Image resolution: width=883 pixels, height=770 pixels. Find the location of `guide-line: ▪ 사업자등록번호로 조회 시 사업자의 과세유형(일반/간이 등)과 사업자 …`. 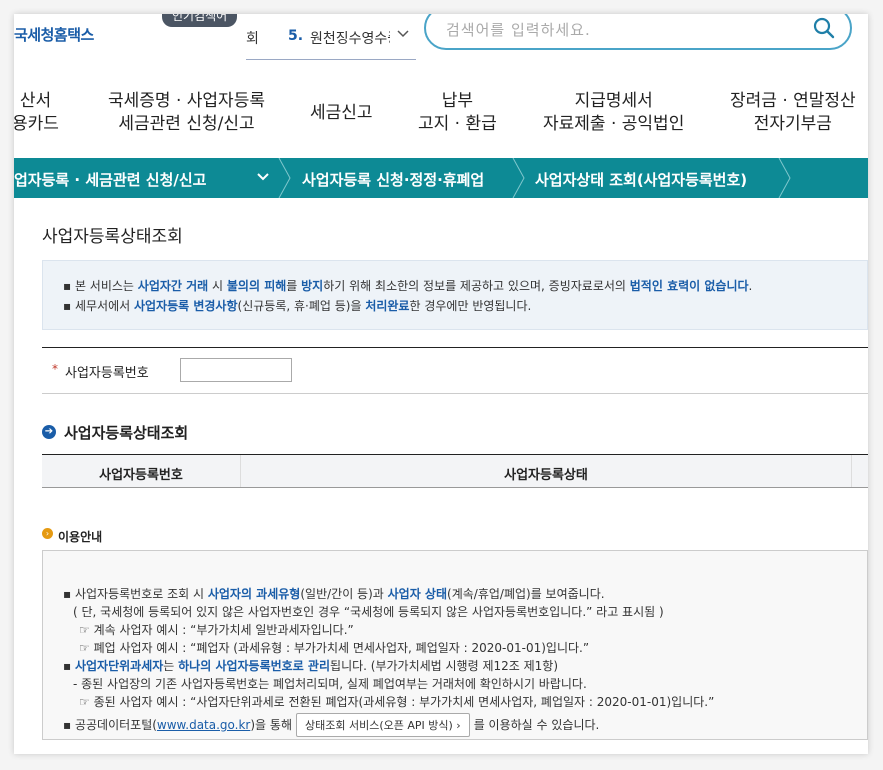

guide-line: ▪ 사업자등록번호로 조회 시 사업자의 과세유형(일반/간이 등)과 사업자 … is located at coordinates (334, 594).